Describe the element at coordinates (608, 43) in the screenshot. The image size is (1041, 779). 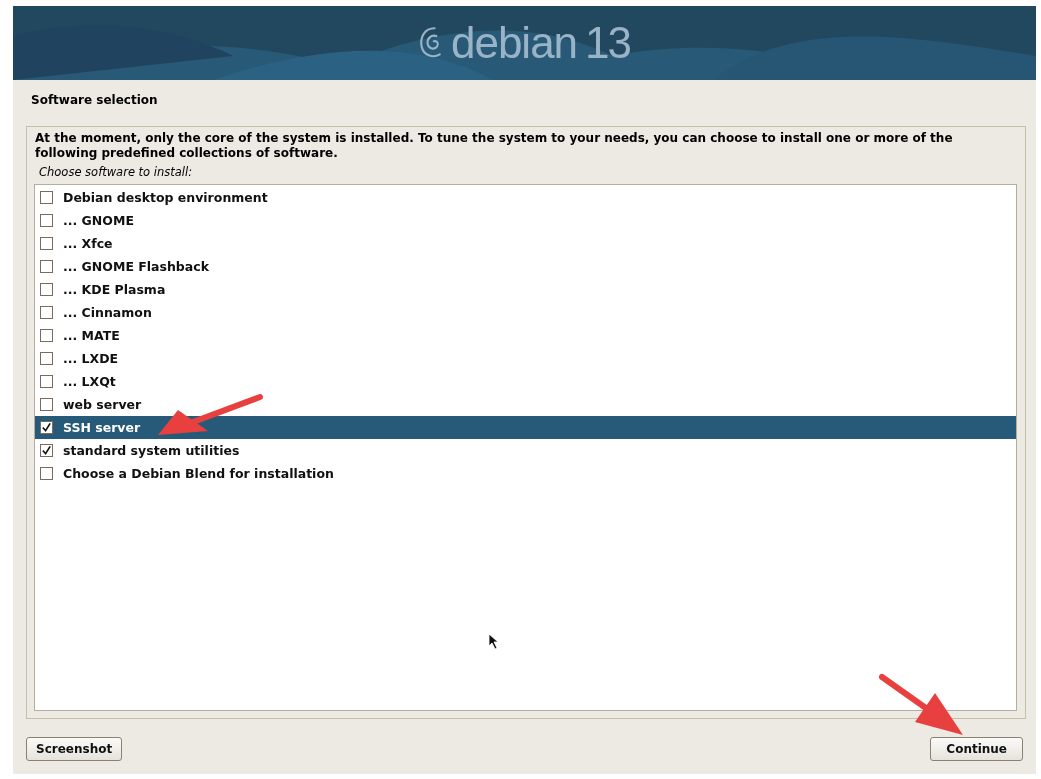
I see `logo-version: 13` at that location.